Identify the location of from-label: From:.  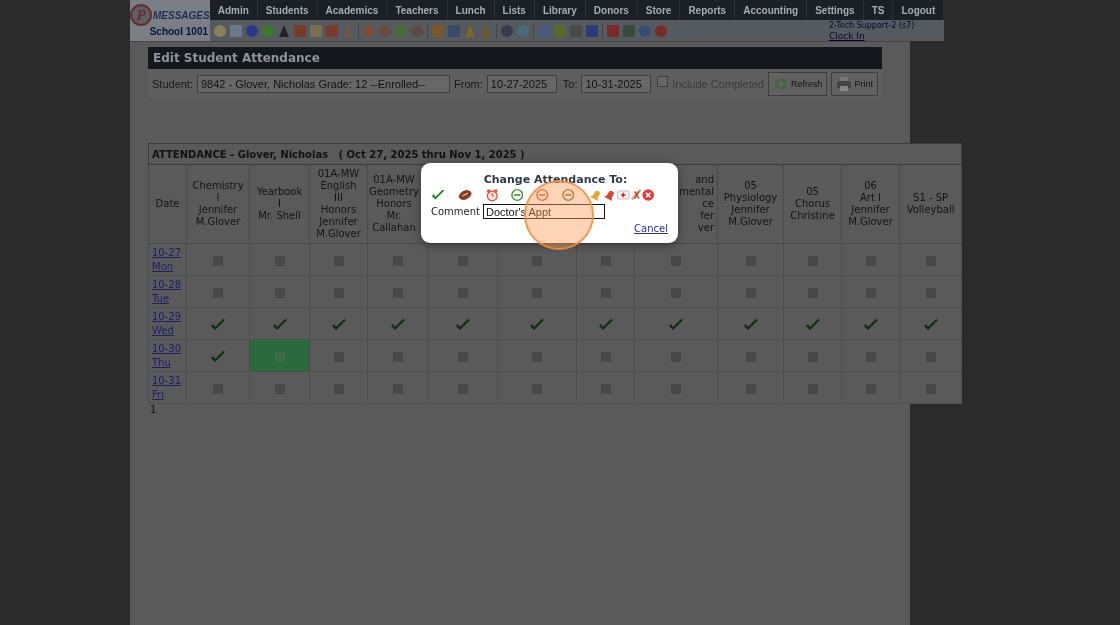
(468, 84).